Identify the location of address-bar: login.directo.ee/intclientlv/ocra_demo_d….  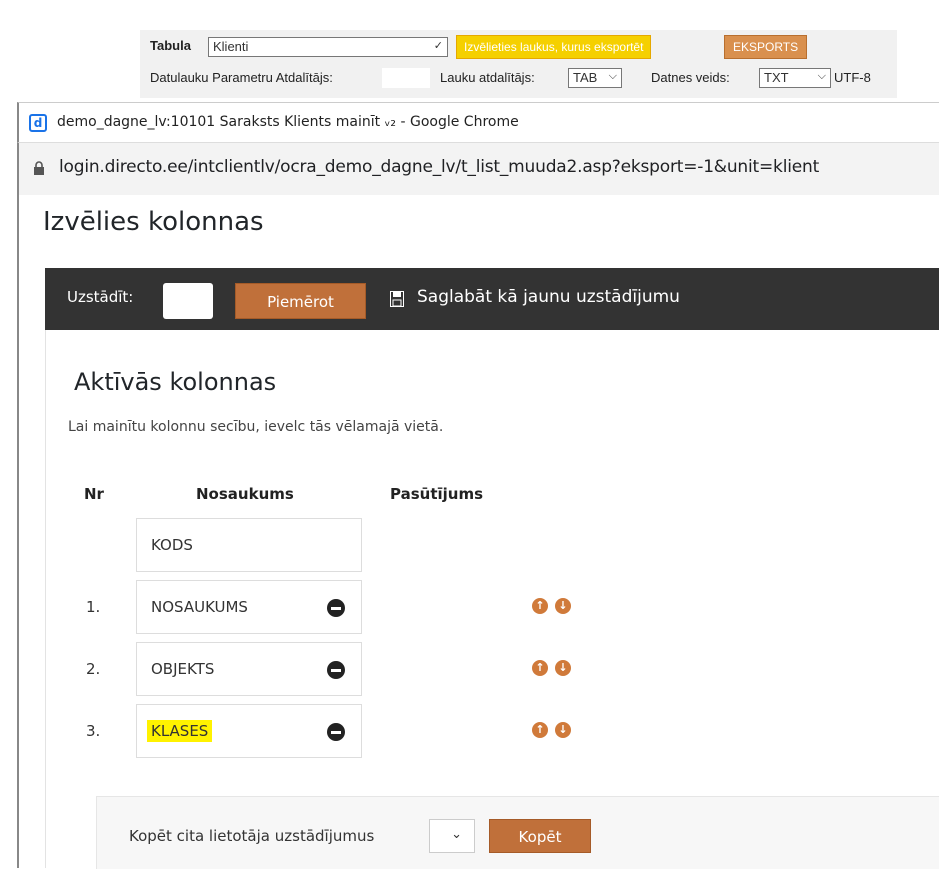
(478, 168).